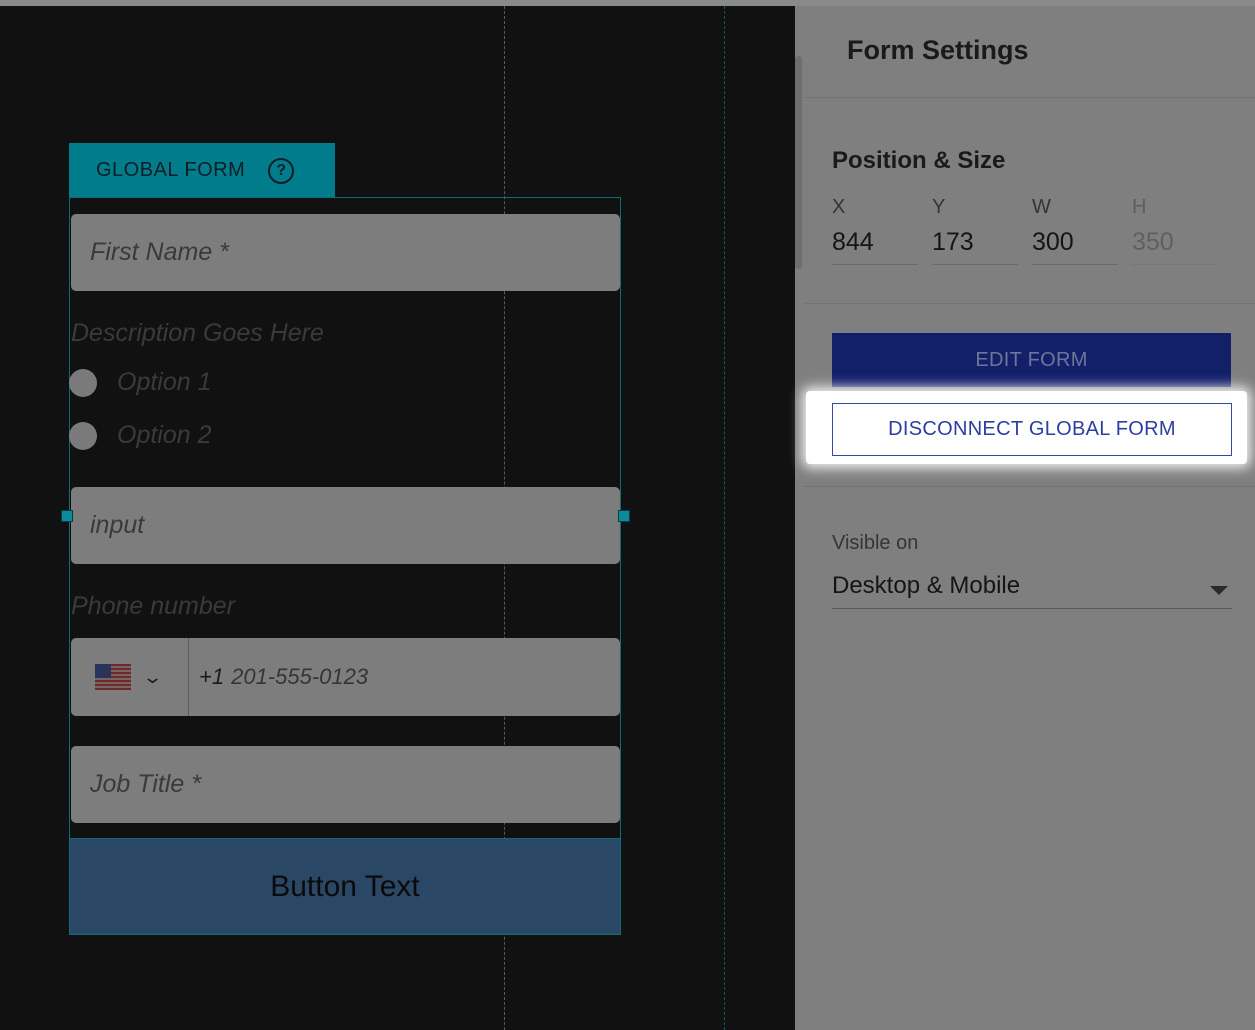  I want to click on panel-title: Form Settings, so click(938, 50).